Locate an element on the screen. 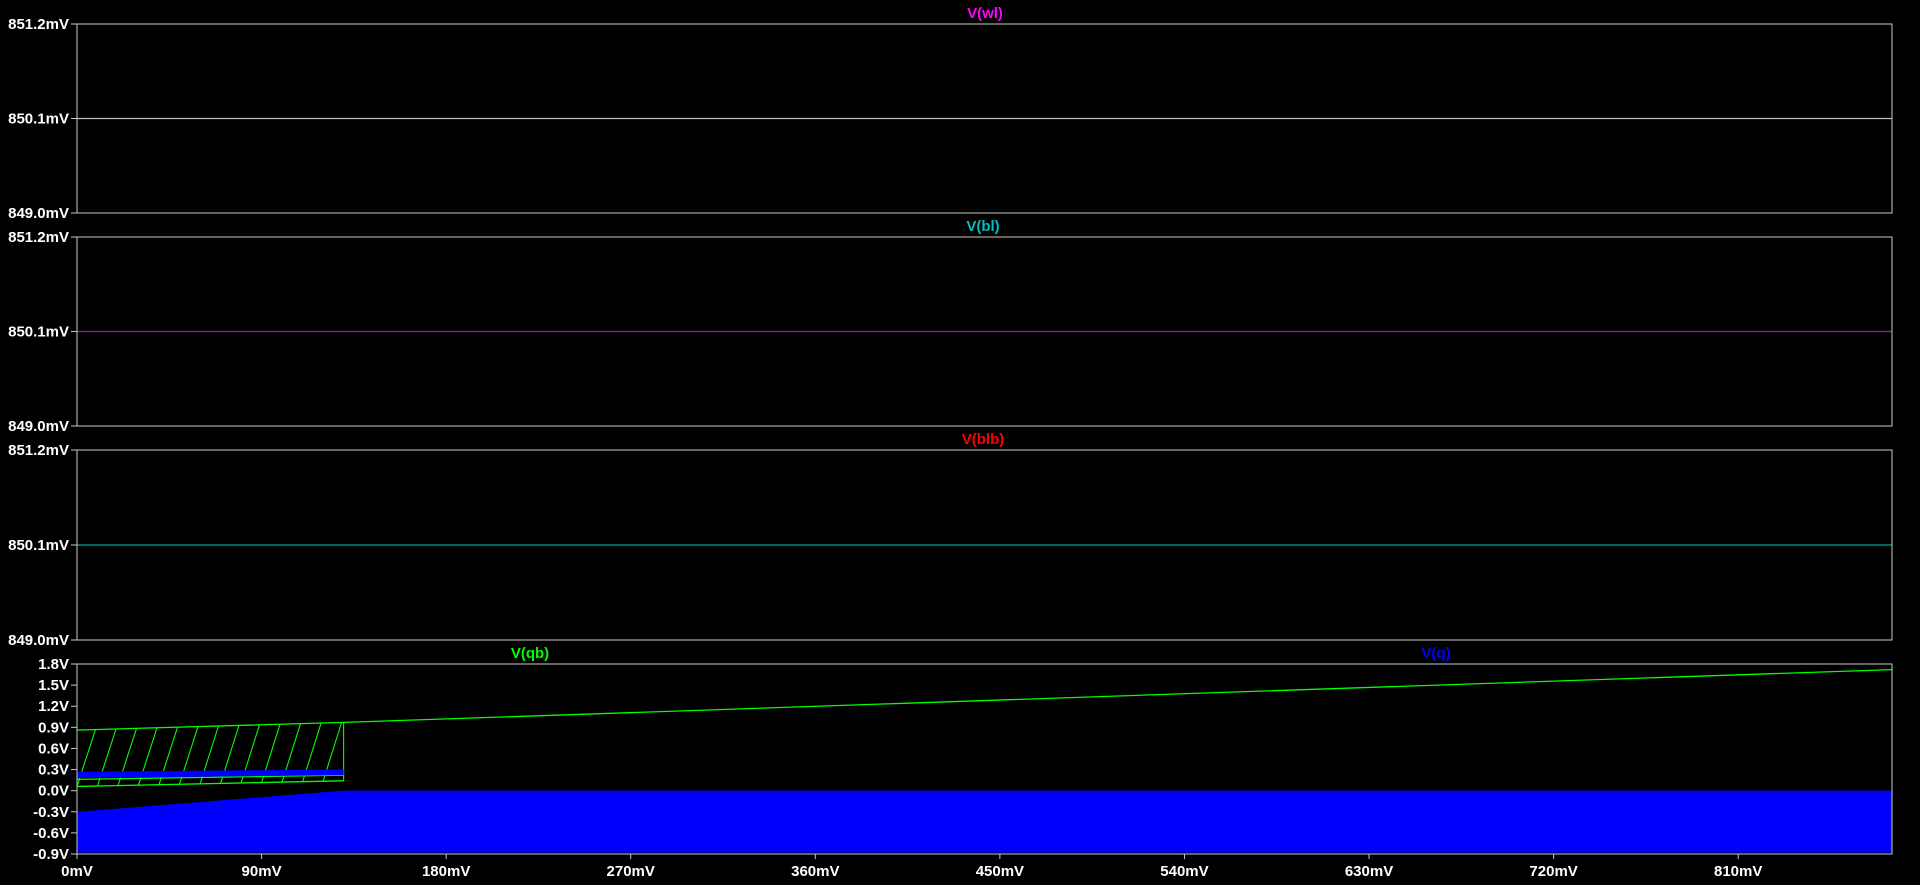 This screenshot has height=885, width=1920. y-tick-label: 0.9V is located at coordinates (53, 727).